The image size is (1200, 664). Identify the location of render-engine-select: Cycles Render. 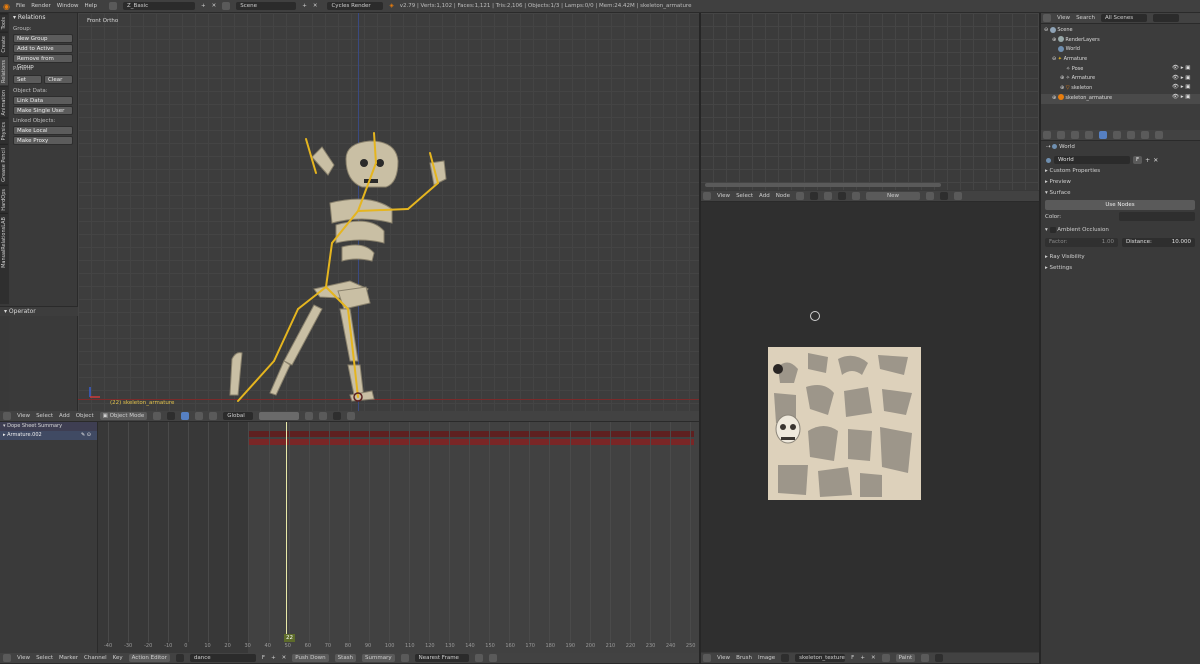
(355, 6).